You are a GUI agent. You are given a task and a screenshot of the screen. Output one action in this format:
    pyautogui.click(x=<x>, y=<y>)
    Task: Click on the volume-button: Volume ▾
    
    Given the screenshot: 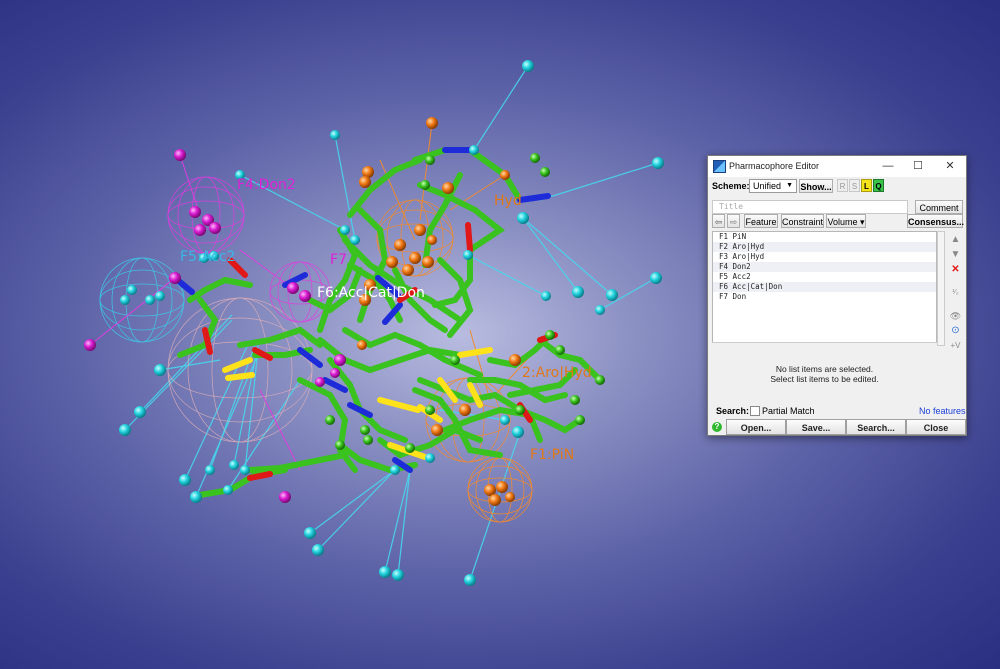 What is the action you would take?
    pyautogui.click(x=846, y=221)
    